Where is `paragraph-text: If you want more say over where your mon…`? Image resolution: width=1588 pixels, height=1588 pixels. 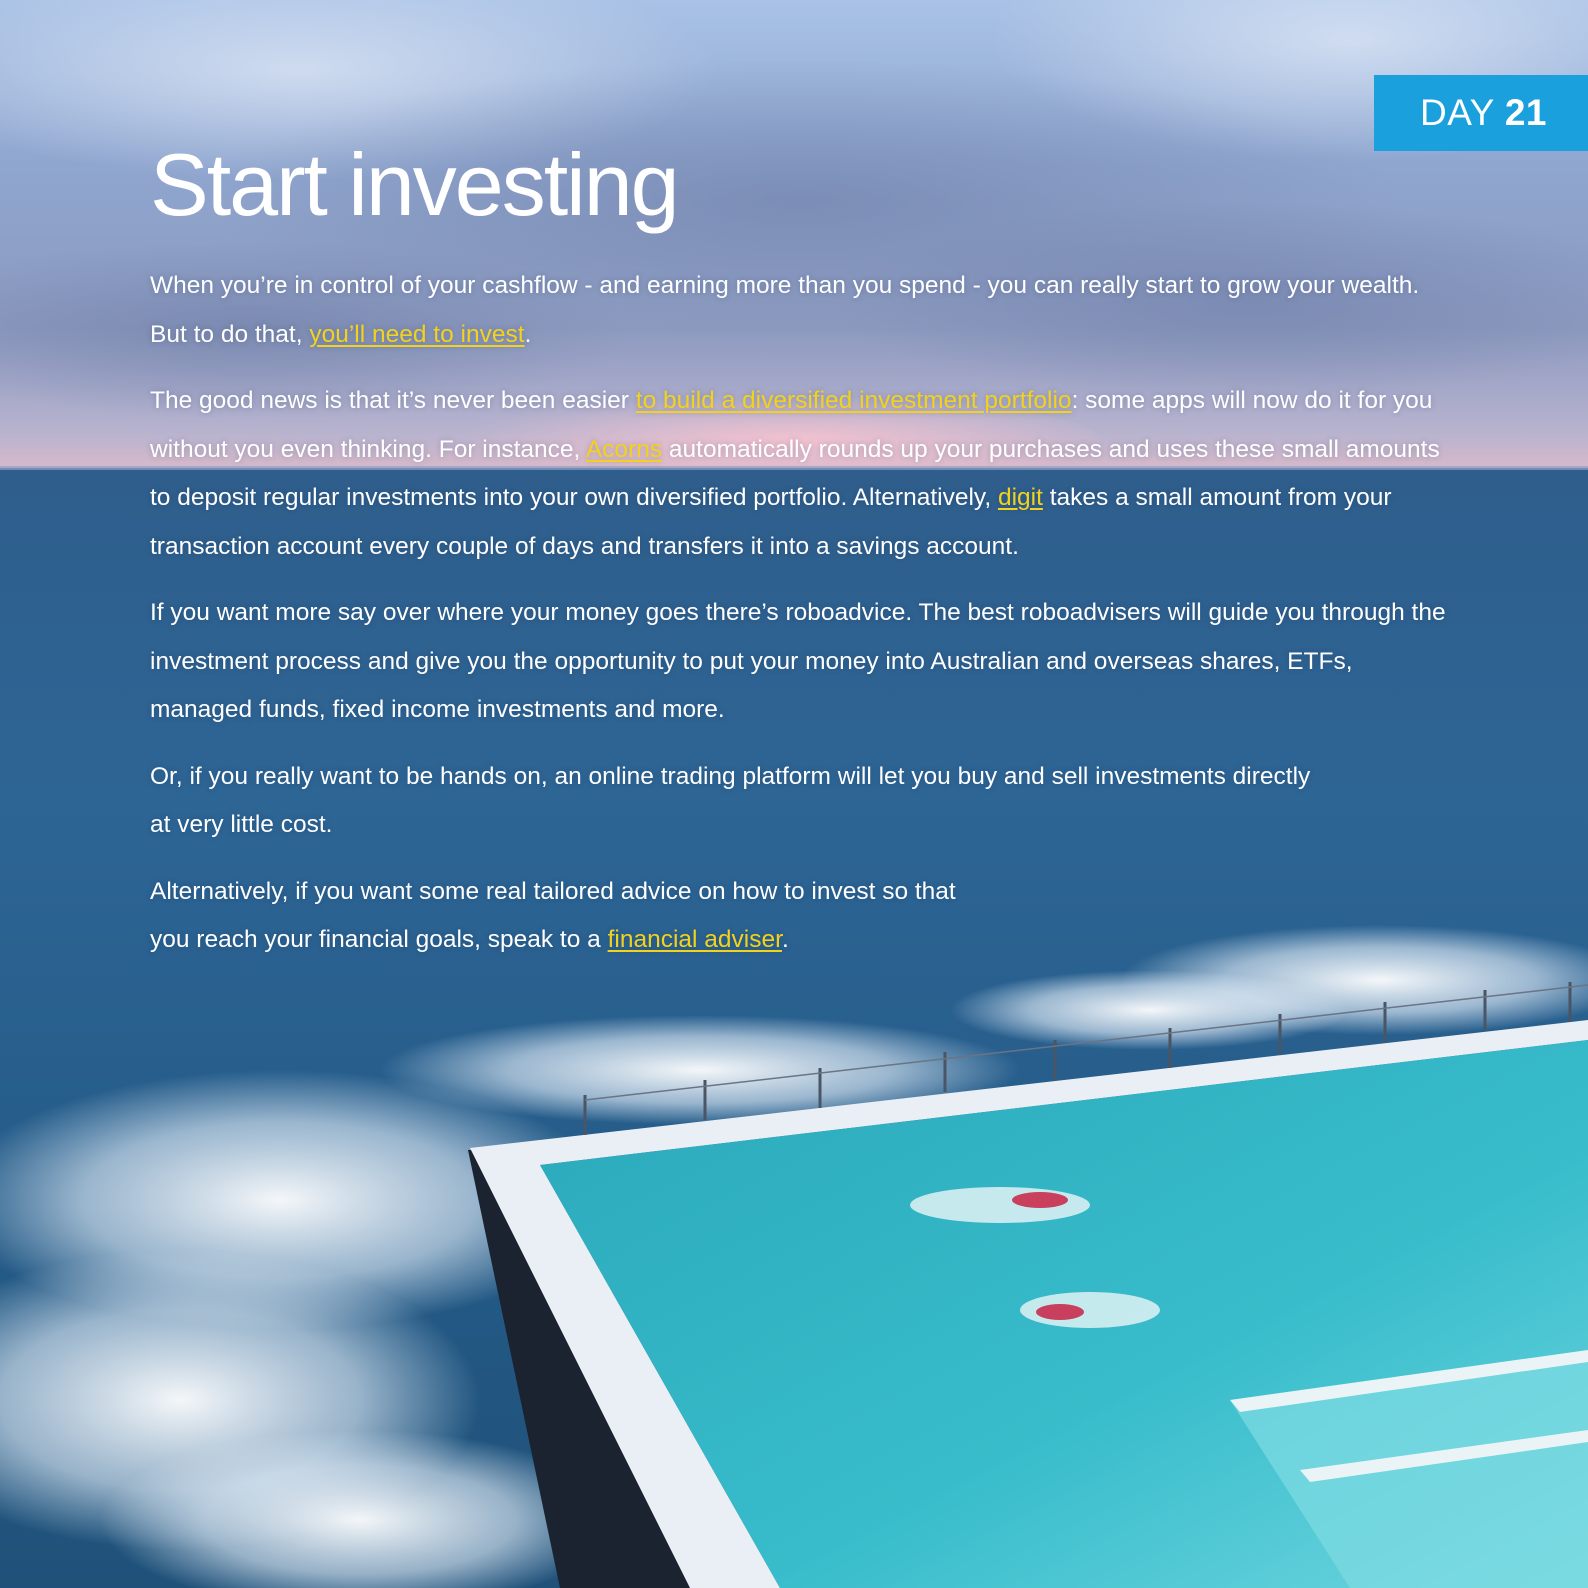
paragraph-text: If you want more say over where your mon… is located at coordinates (798, 661).